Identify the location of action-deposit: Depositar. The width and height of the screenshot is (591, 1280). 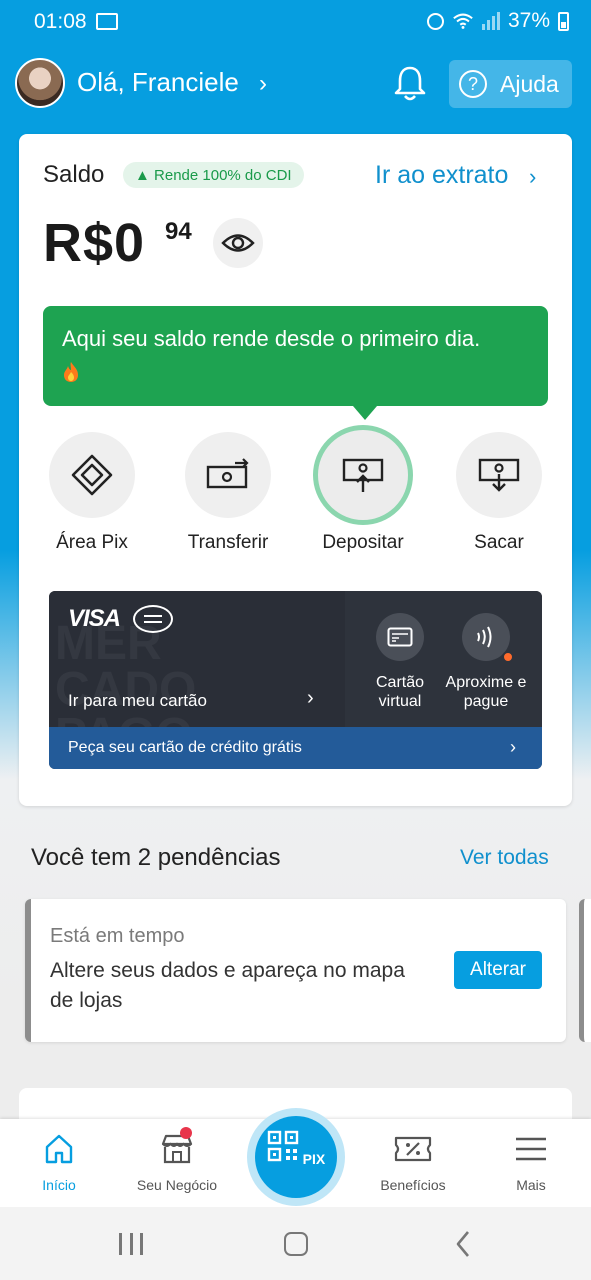
(363, 489).